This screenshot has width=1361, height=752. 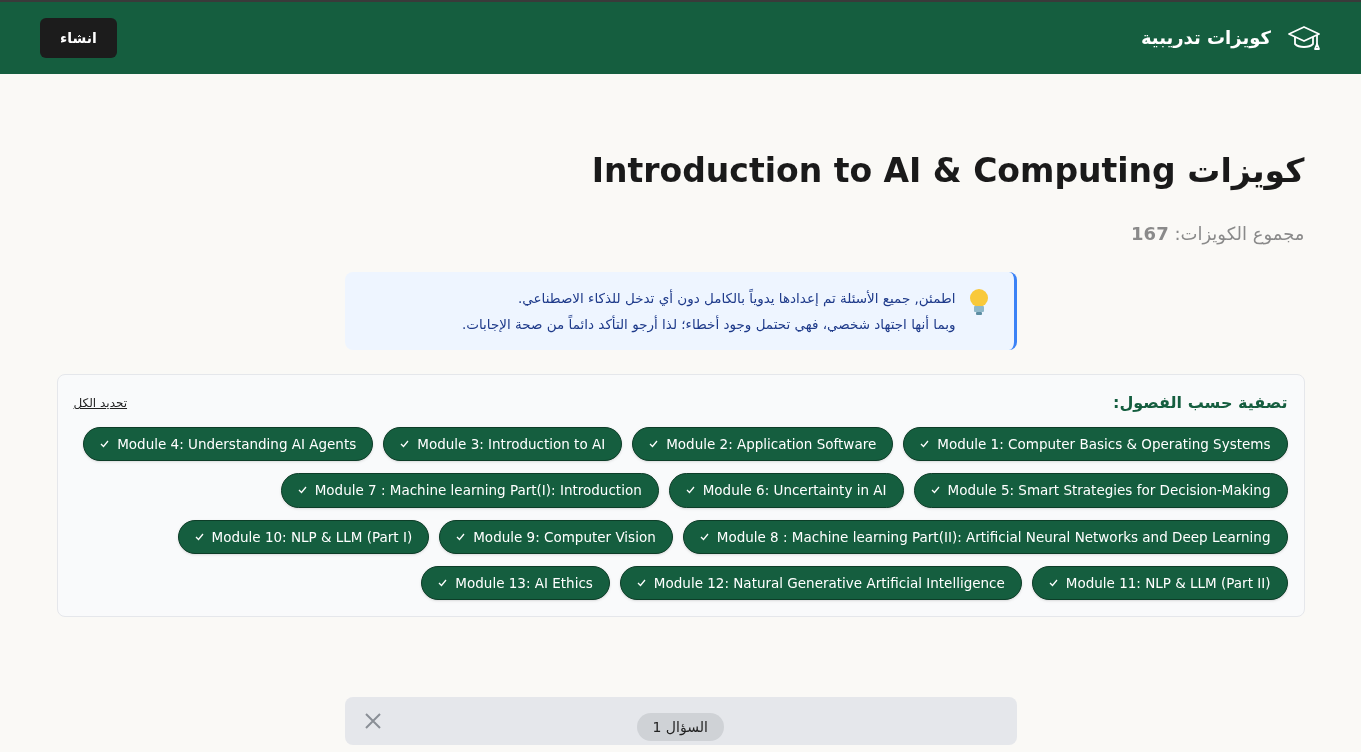 What do you see at coordinates (78, 38) in the screenshot?
I see `create-button: انشاء` at bounding box center [78, 38].